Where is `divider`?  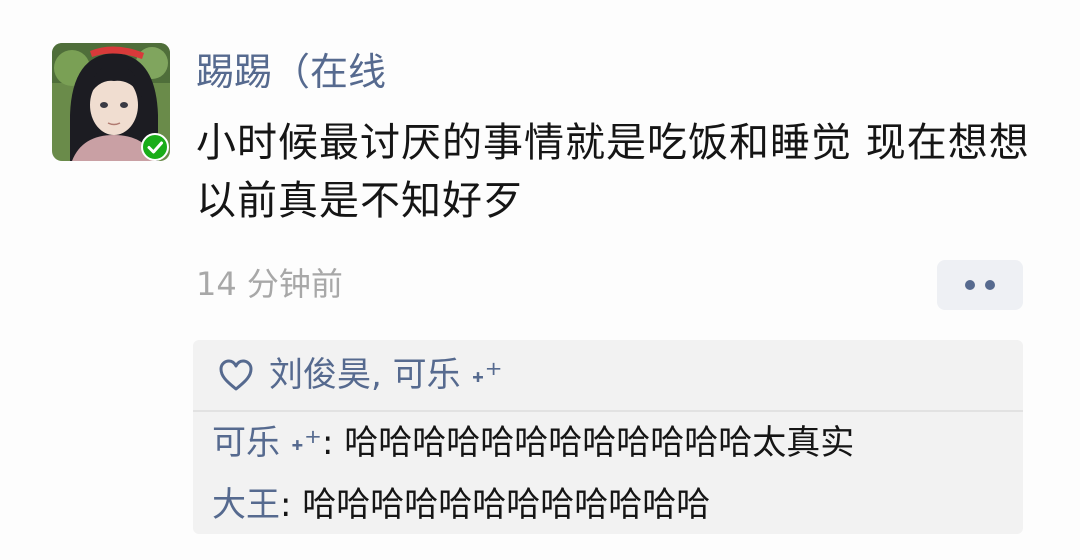 divider is located at coordinates (608, 411).